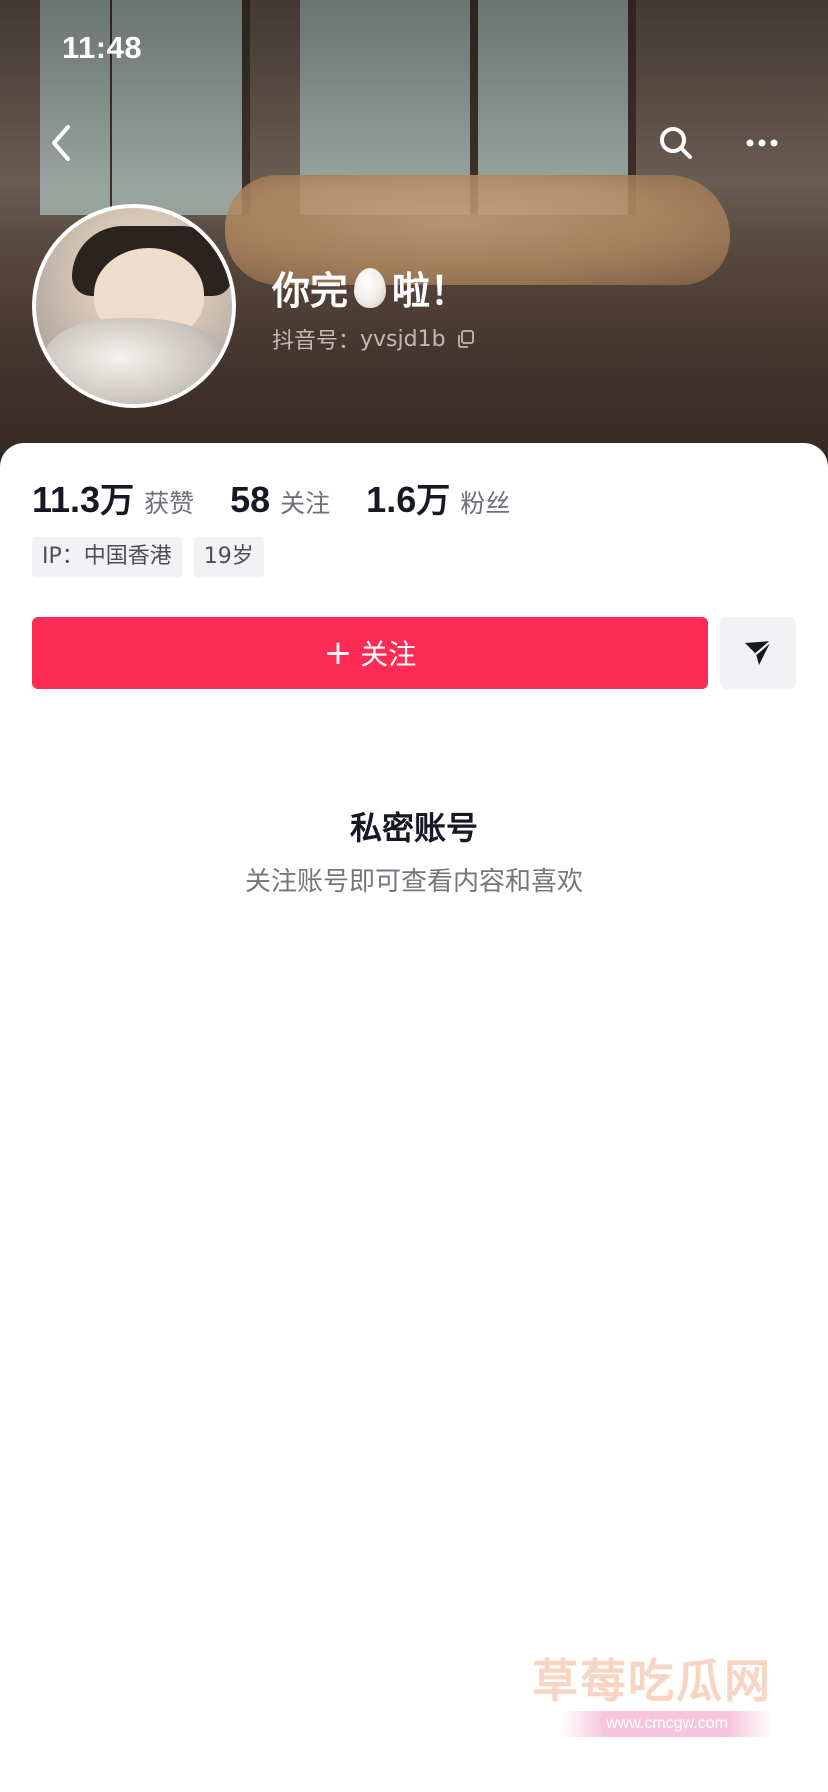  Describe the element at coordinates (408, 500) in the screenshot. I see `stat-number: 1.6万` at that location.